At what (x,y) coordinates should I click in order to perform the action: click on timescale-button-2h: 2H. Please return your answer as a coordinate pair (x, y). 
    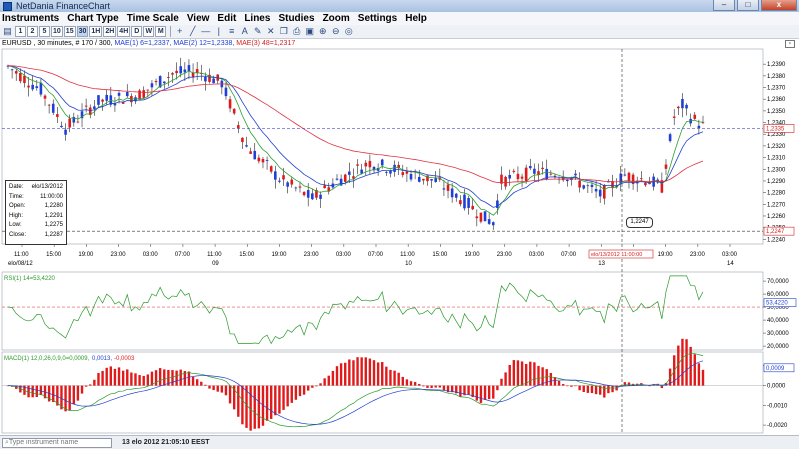
    Looking at the image, I should click on (110, 31).